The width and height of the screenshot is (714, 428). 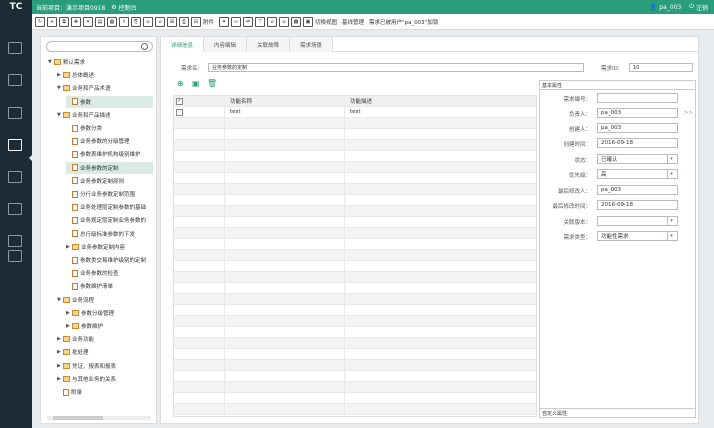 I want to click on logout-link: 注销, so click(x=702, y=7).